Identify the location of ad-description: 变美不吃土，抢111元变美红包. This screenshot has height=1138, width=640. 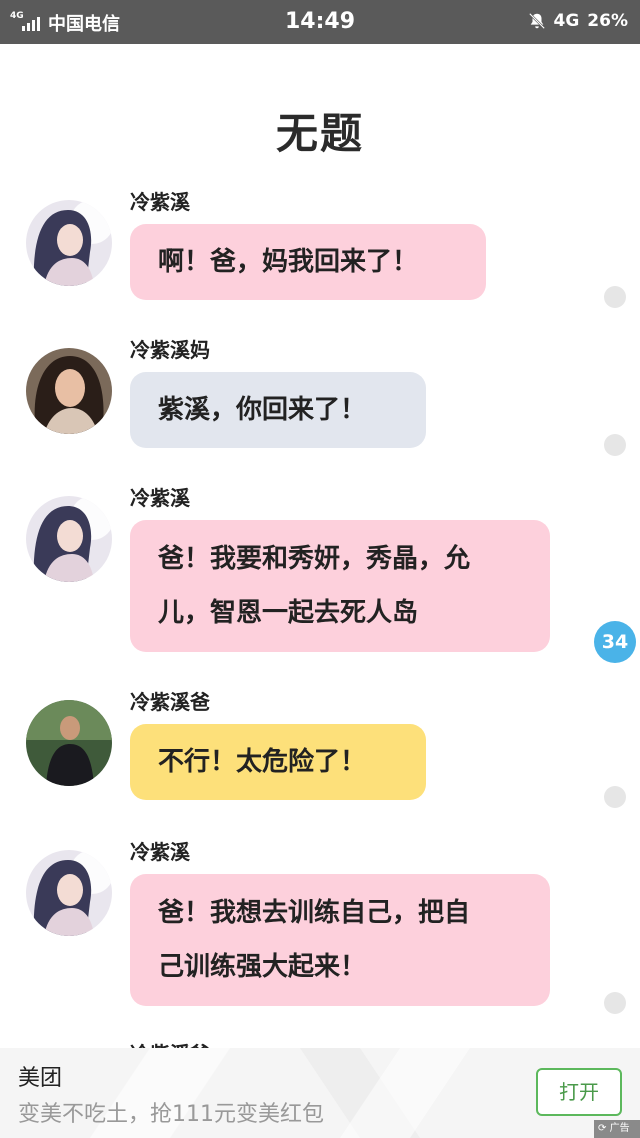
(171, 1114).